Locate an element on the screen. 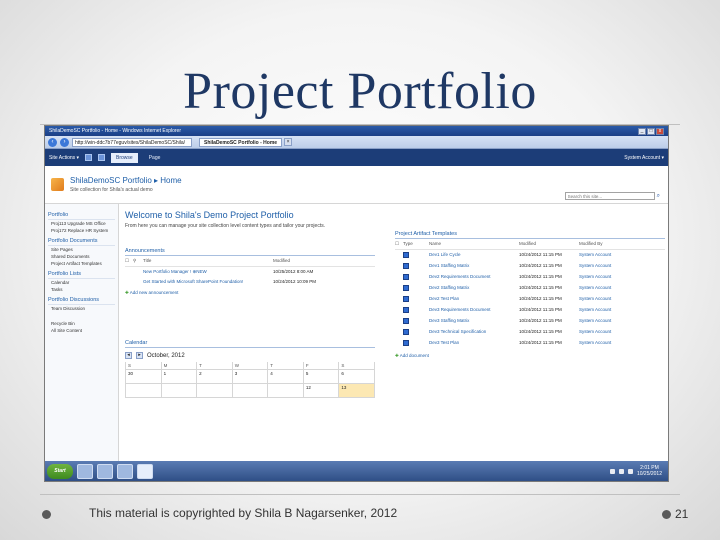 The height and width of the screenshot is (540, 720). announcement-link: New Portfolio Manager ! ⊕NEW is located at coordinates (208, 272).